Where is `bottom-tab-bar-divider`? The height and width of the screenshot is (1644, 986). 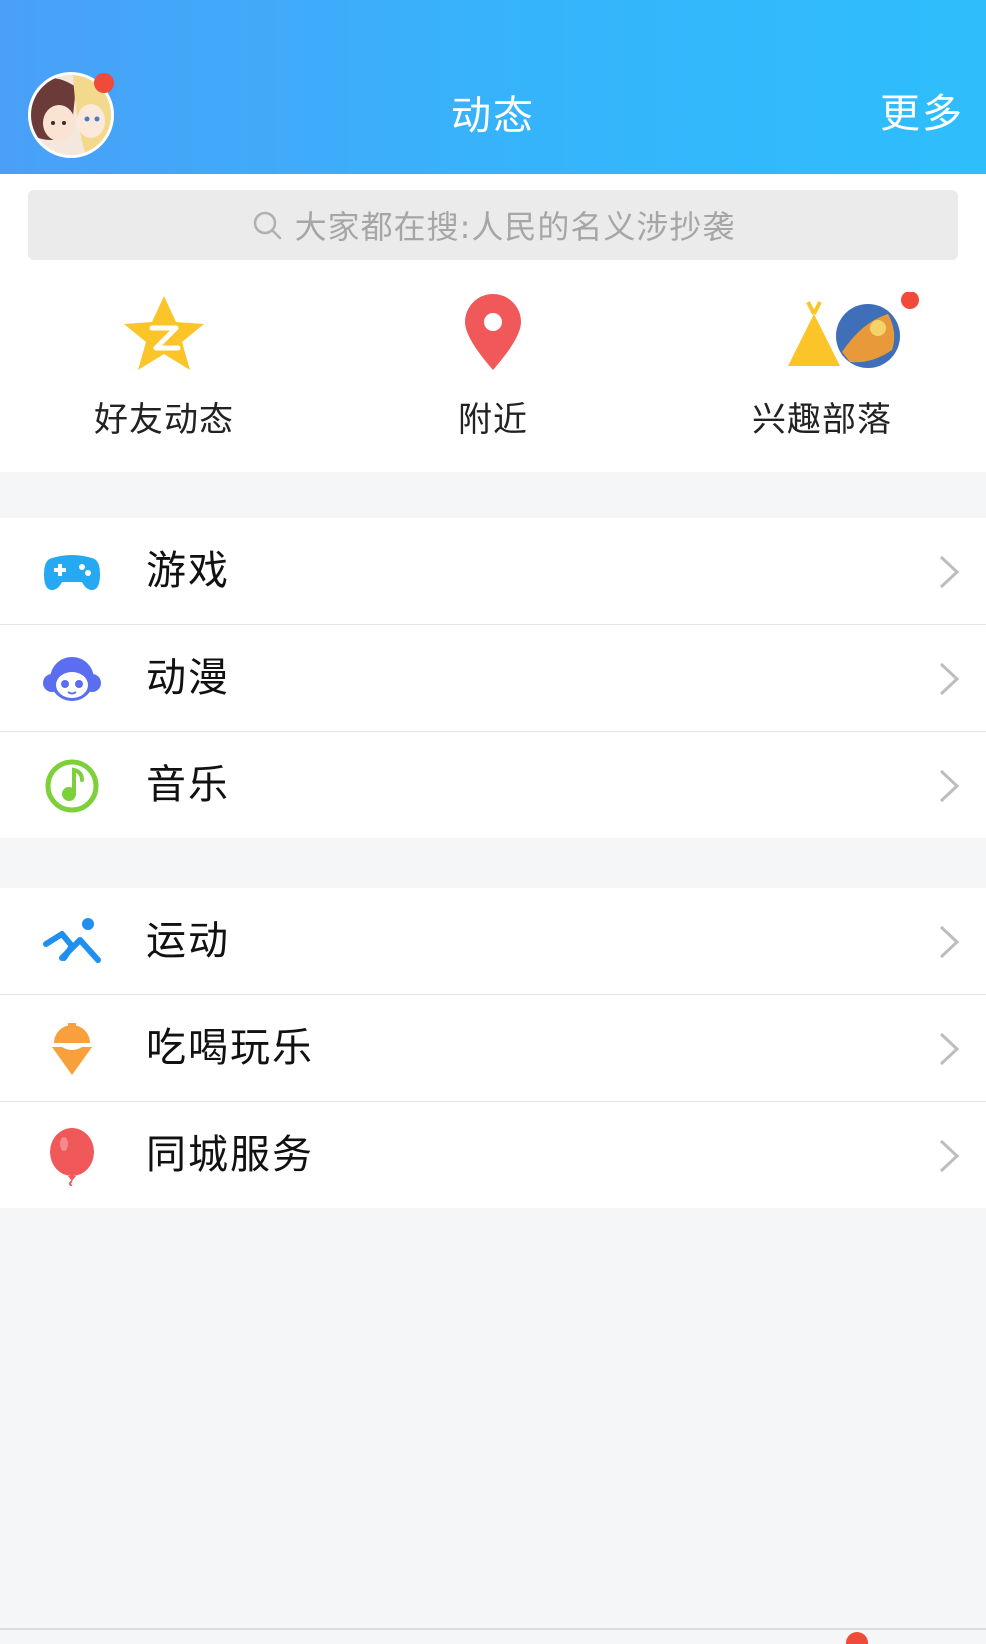
bottom-tab-bar-divider is located at coordinates (493, 1629).